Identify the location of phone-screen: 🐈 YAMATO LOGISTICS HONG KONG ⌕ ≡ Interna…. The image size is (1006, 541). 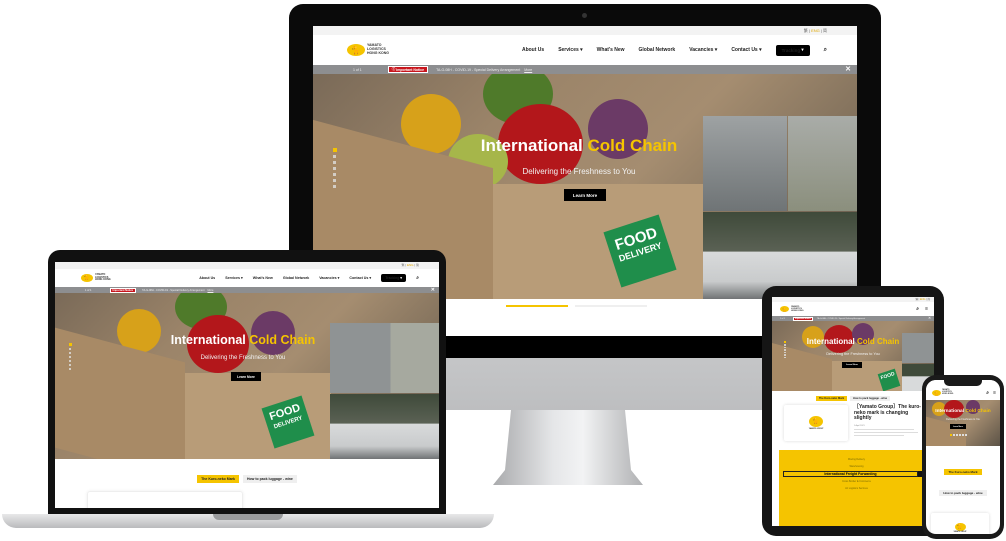
(963, 457).